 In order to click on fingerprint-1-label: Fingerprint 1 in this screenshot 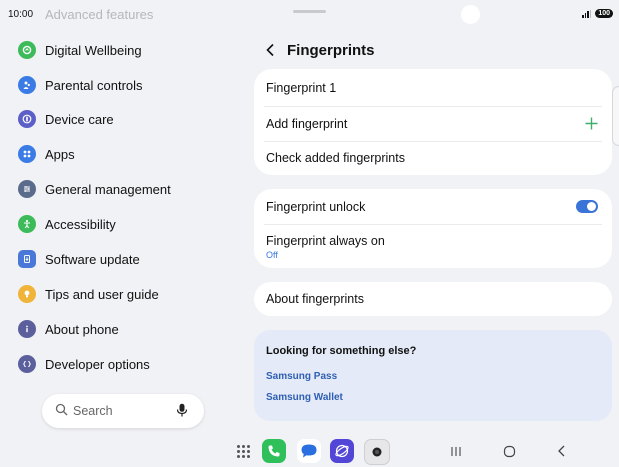, I will do `click(301, 88)`.